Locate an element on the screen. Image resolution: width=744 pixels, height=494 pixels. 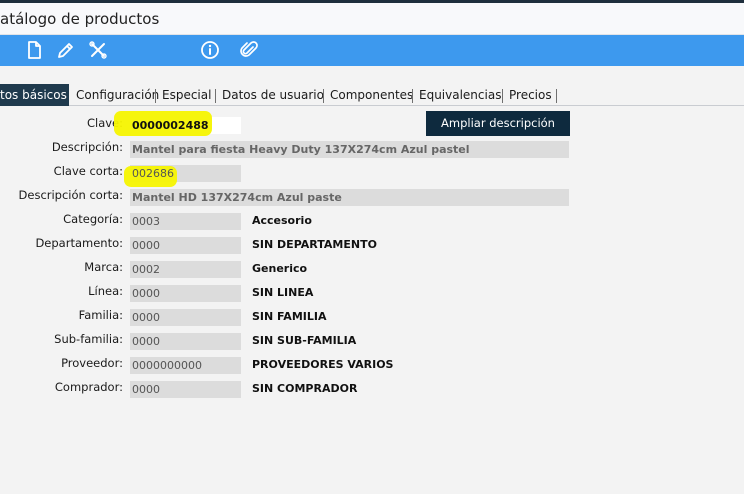
descripcion-label: Descripción: is located at coordinates (87, 147).